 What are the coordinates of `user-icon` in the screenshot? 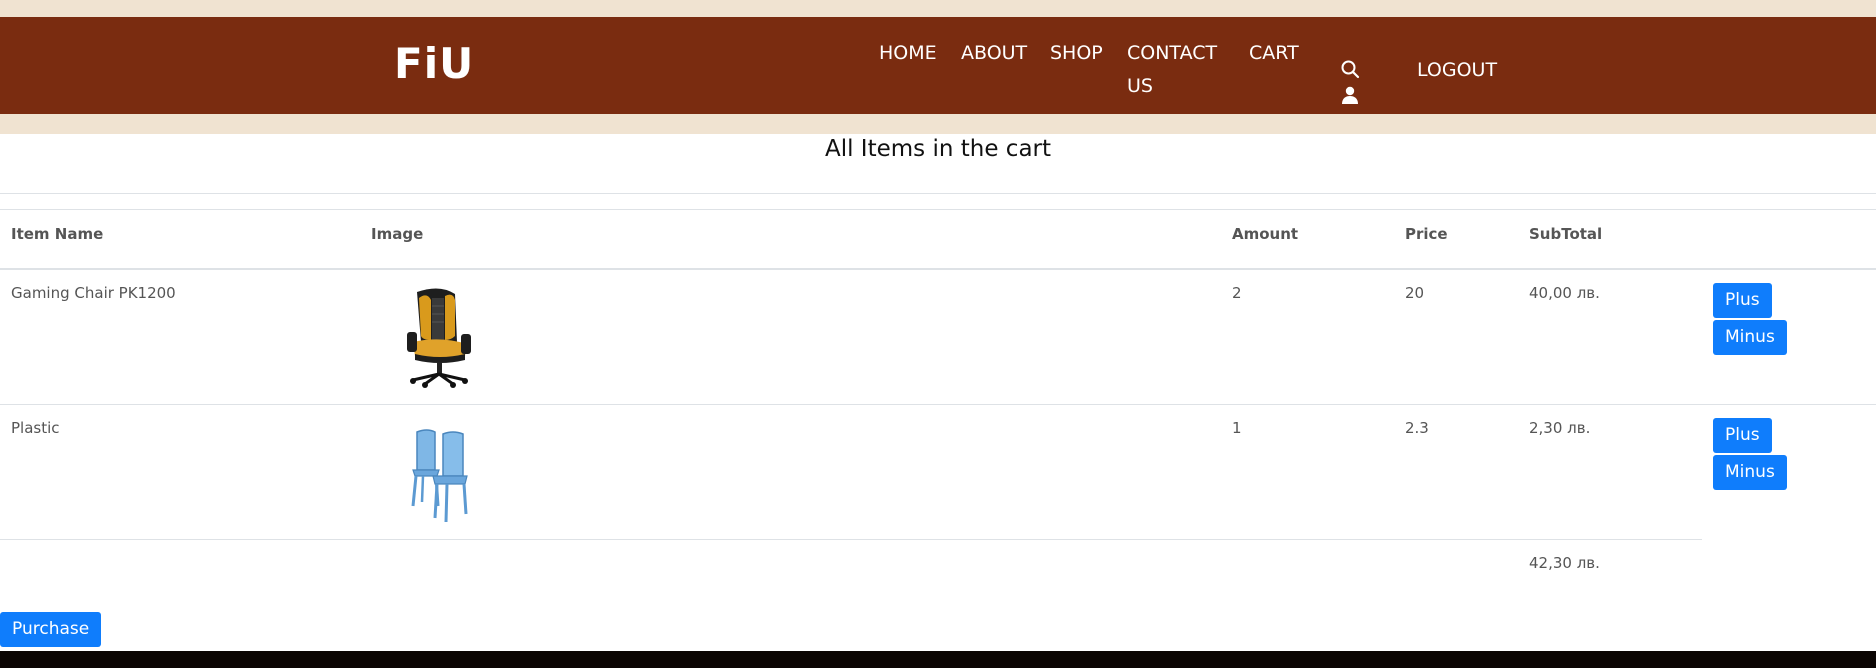 It's located at (1350, 95).